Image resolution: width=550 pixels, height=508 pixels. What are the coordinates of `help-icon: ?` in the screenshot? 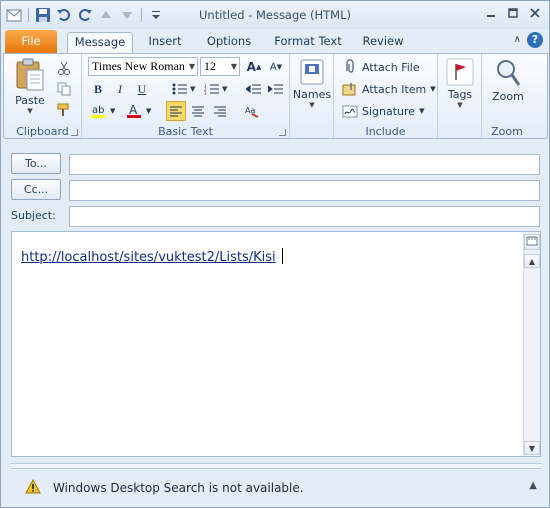 It's located at (535, 40).